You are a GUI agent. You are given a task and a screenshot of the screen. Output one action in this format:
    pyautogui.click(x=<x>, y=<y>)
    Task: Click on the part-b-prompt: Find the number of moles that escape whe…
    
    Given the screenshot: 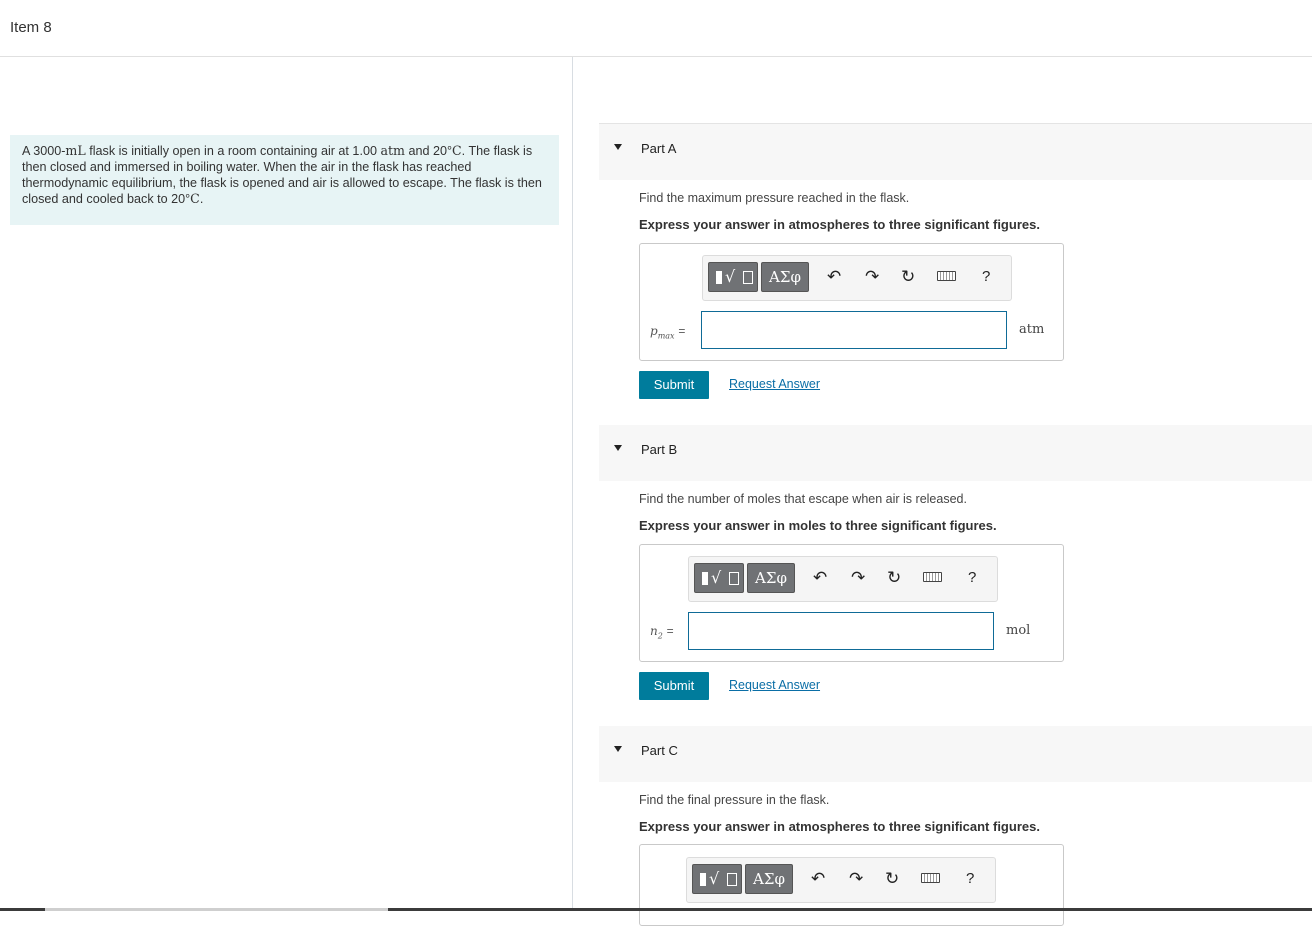 What is the action you would take?
    pyautogui.click(x=803, y=499)
    